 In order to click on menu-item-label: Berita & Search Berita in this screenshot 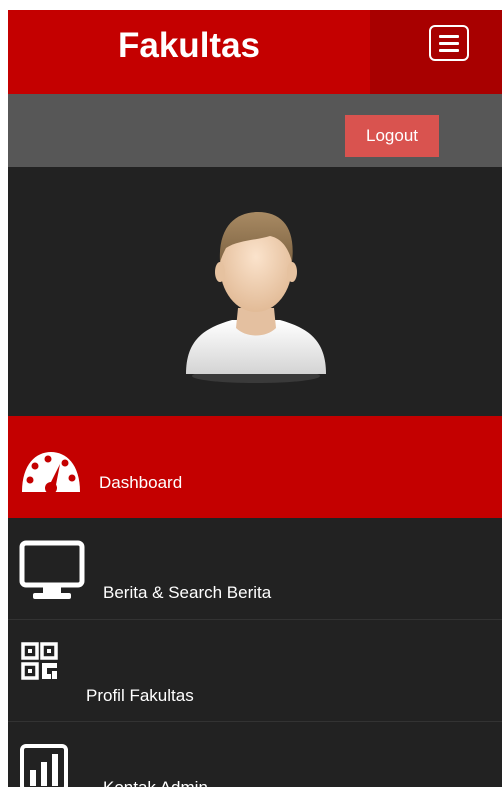, I will do `click(187, 592)`.